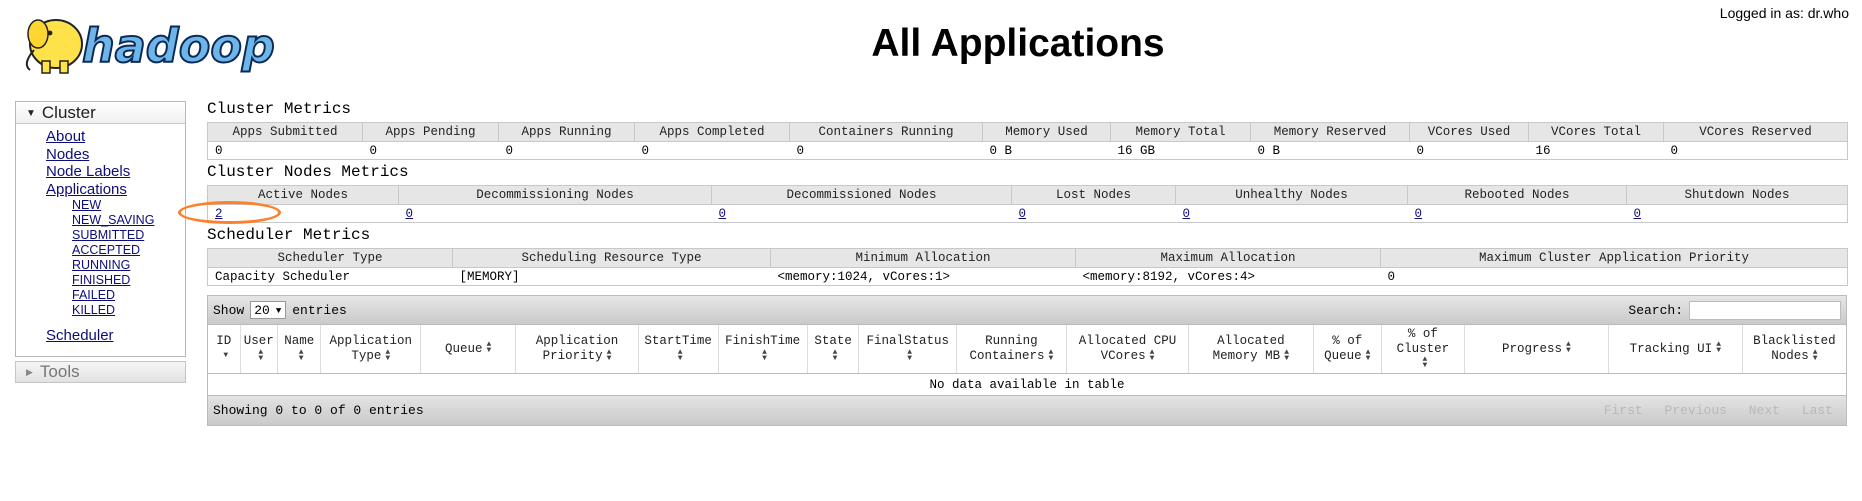 Image resolution: width=1862 pixels, height=501 pixels. What do you see at coordinates (1765, 310) in the screenshot?
I see `search-input` at bounding box center [1765, 310].